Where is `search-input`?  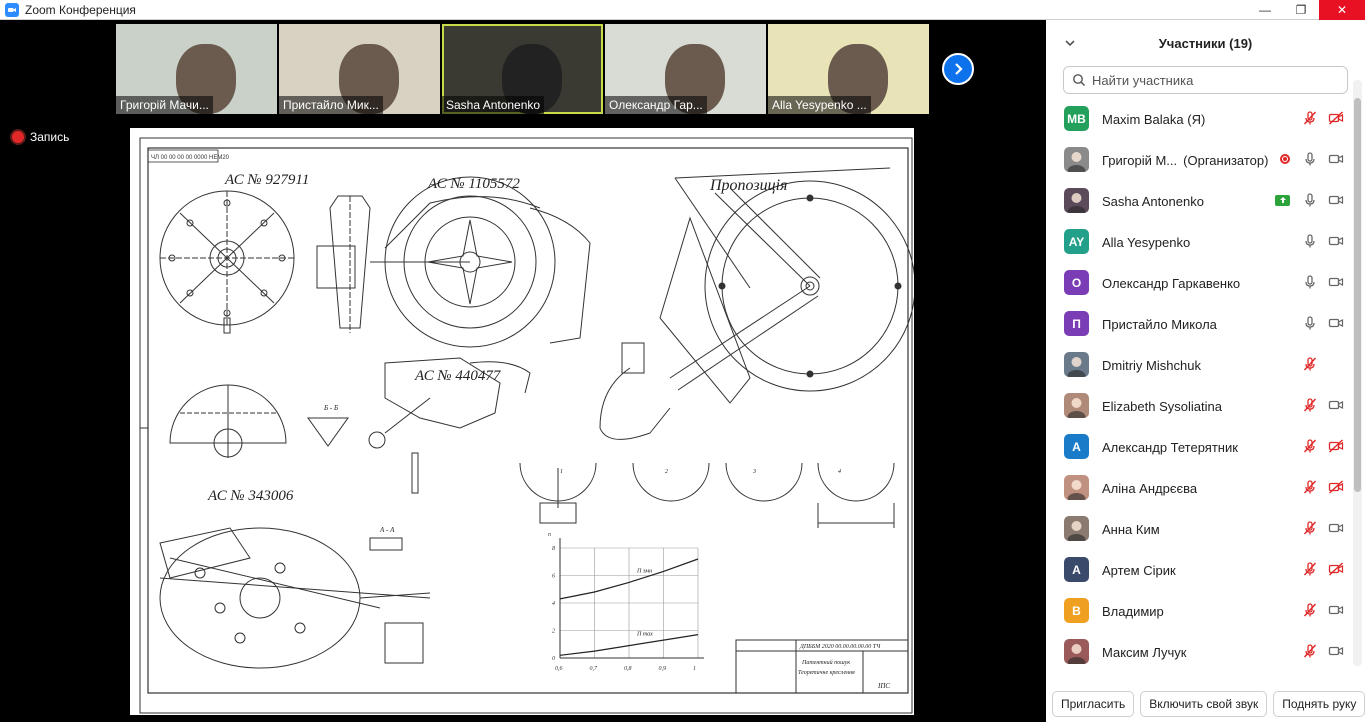 search-input is located at coordinates (1217, 80).